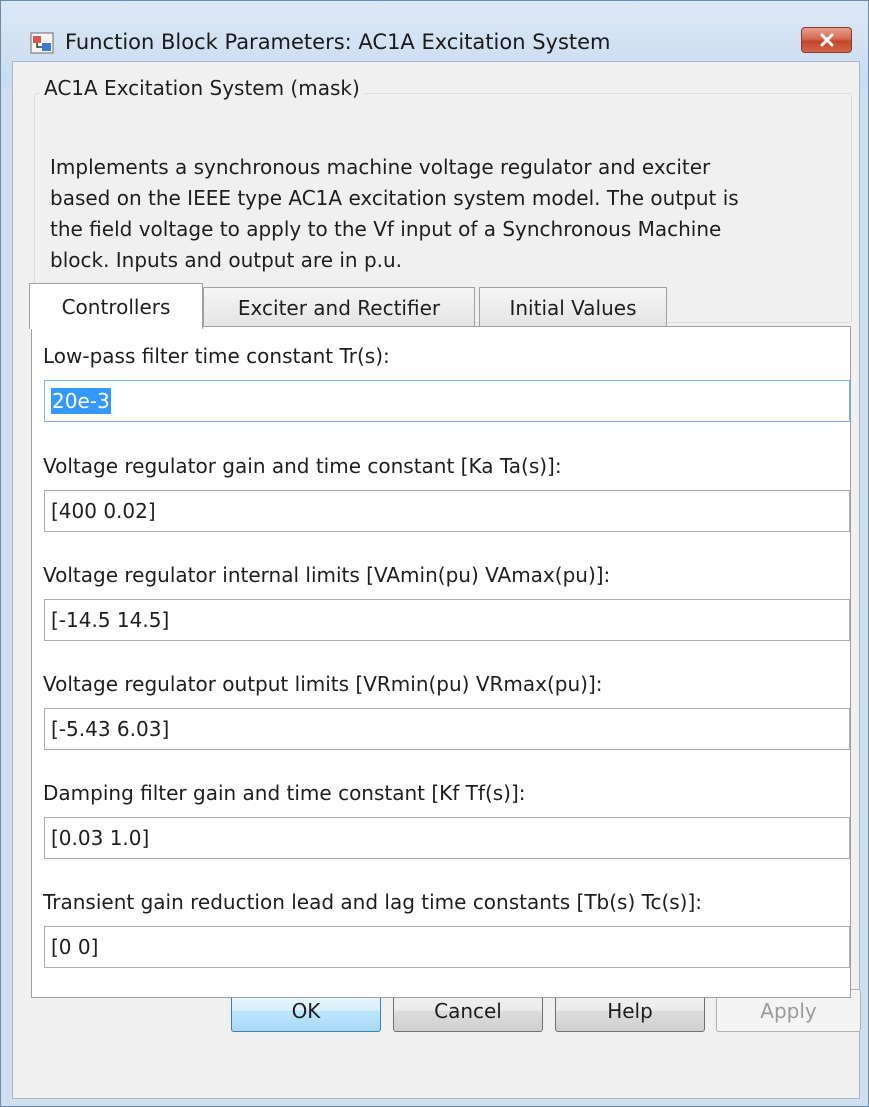 The height and width of the screenshot is (1107, 869). Describe the element at coordinates (447, 838) in the screenshot. I see `kf-tf-input: [0.03 1.0]` at that location.